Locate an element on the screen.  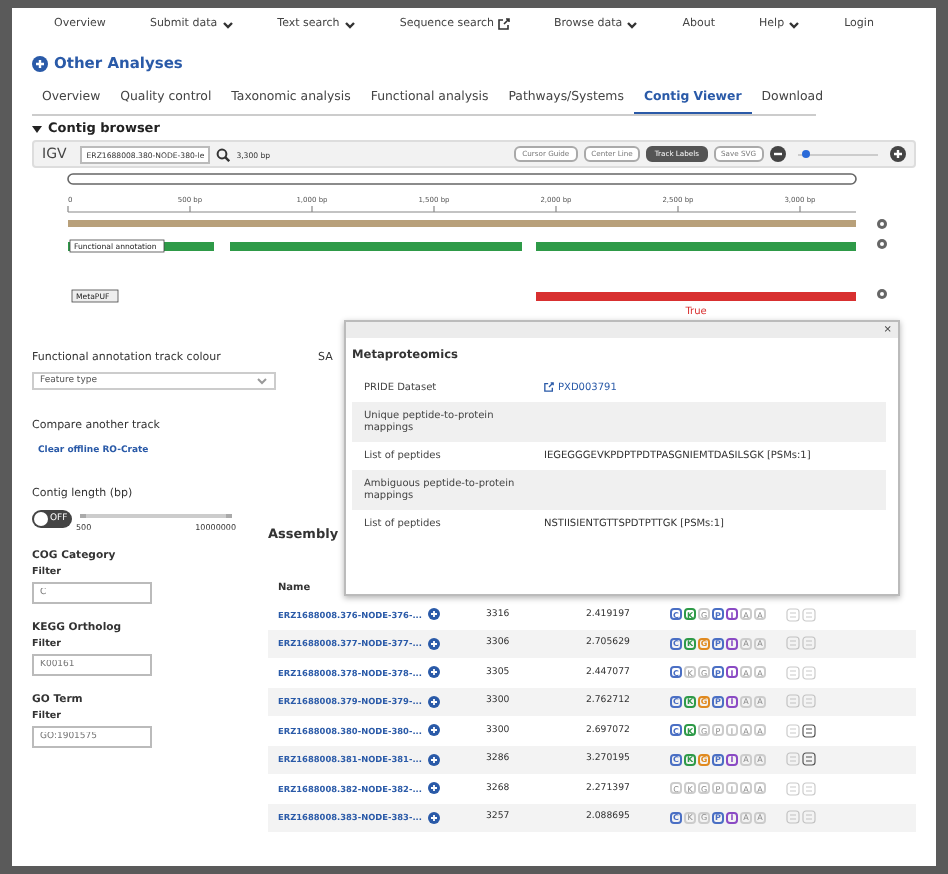
search-icon is located at coordinates (223, 154).